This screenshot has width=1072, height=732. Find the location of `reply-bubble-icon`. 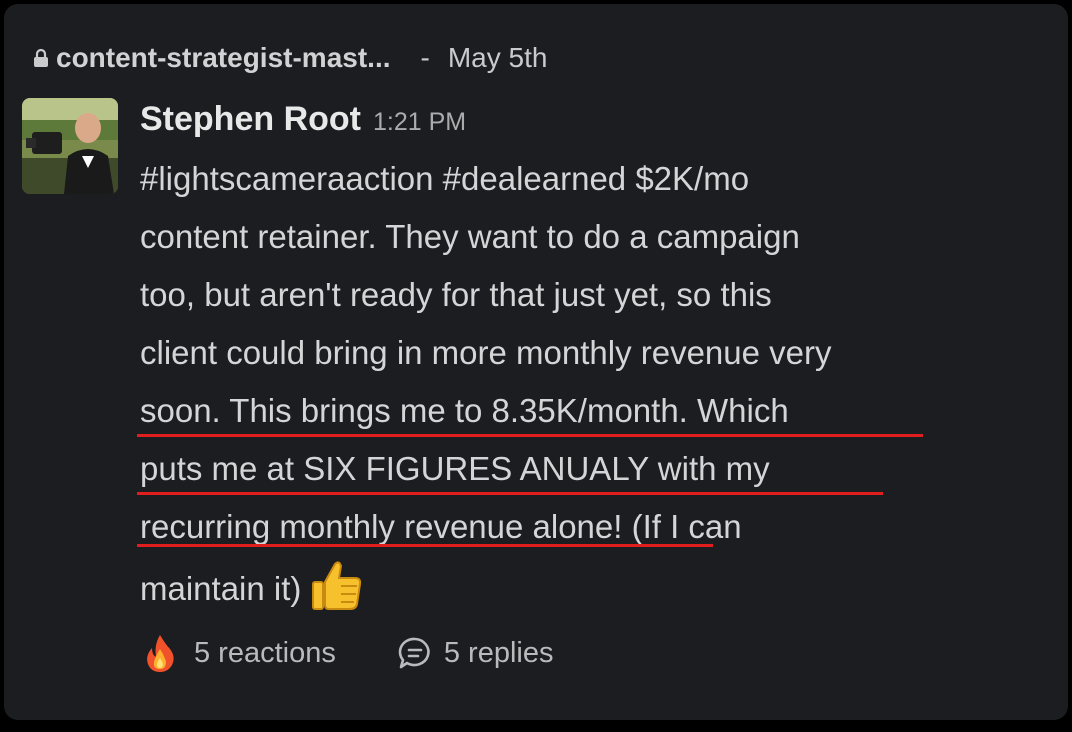

reply-bubble-icon is located at coordinates (414, 653).